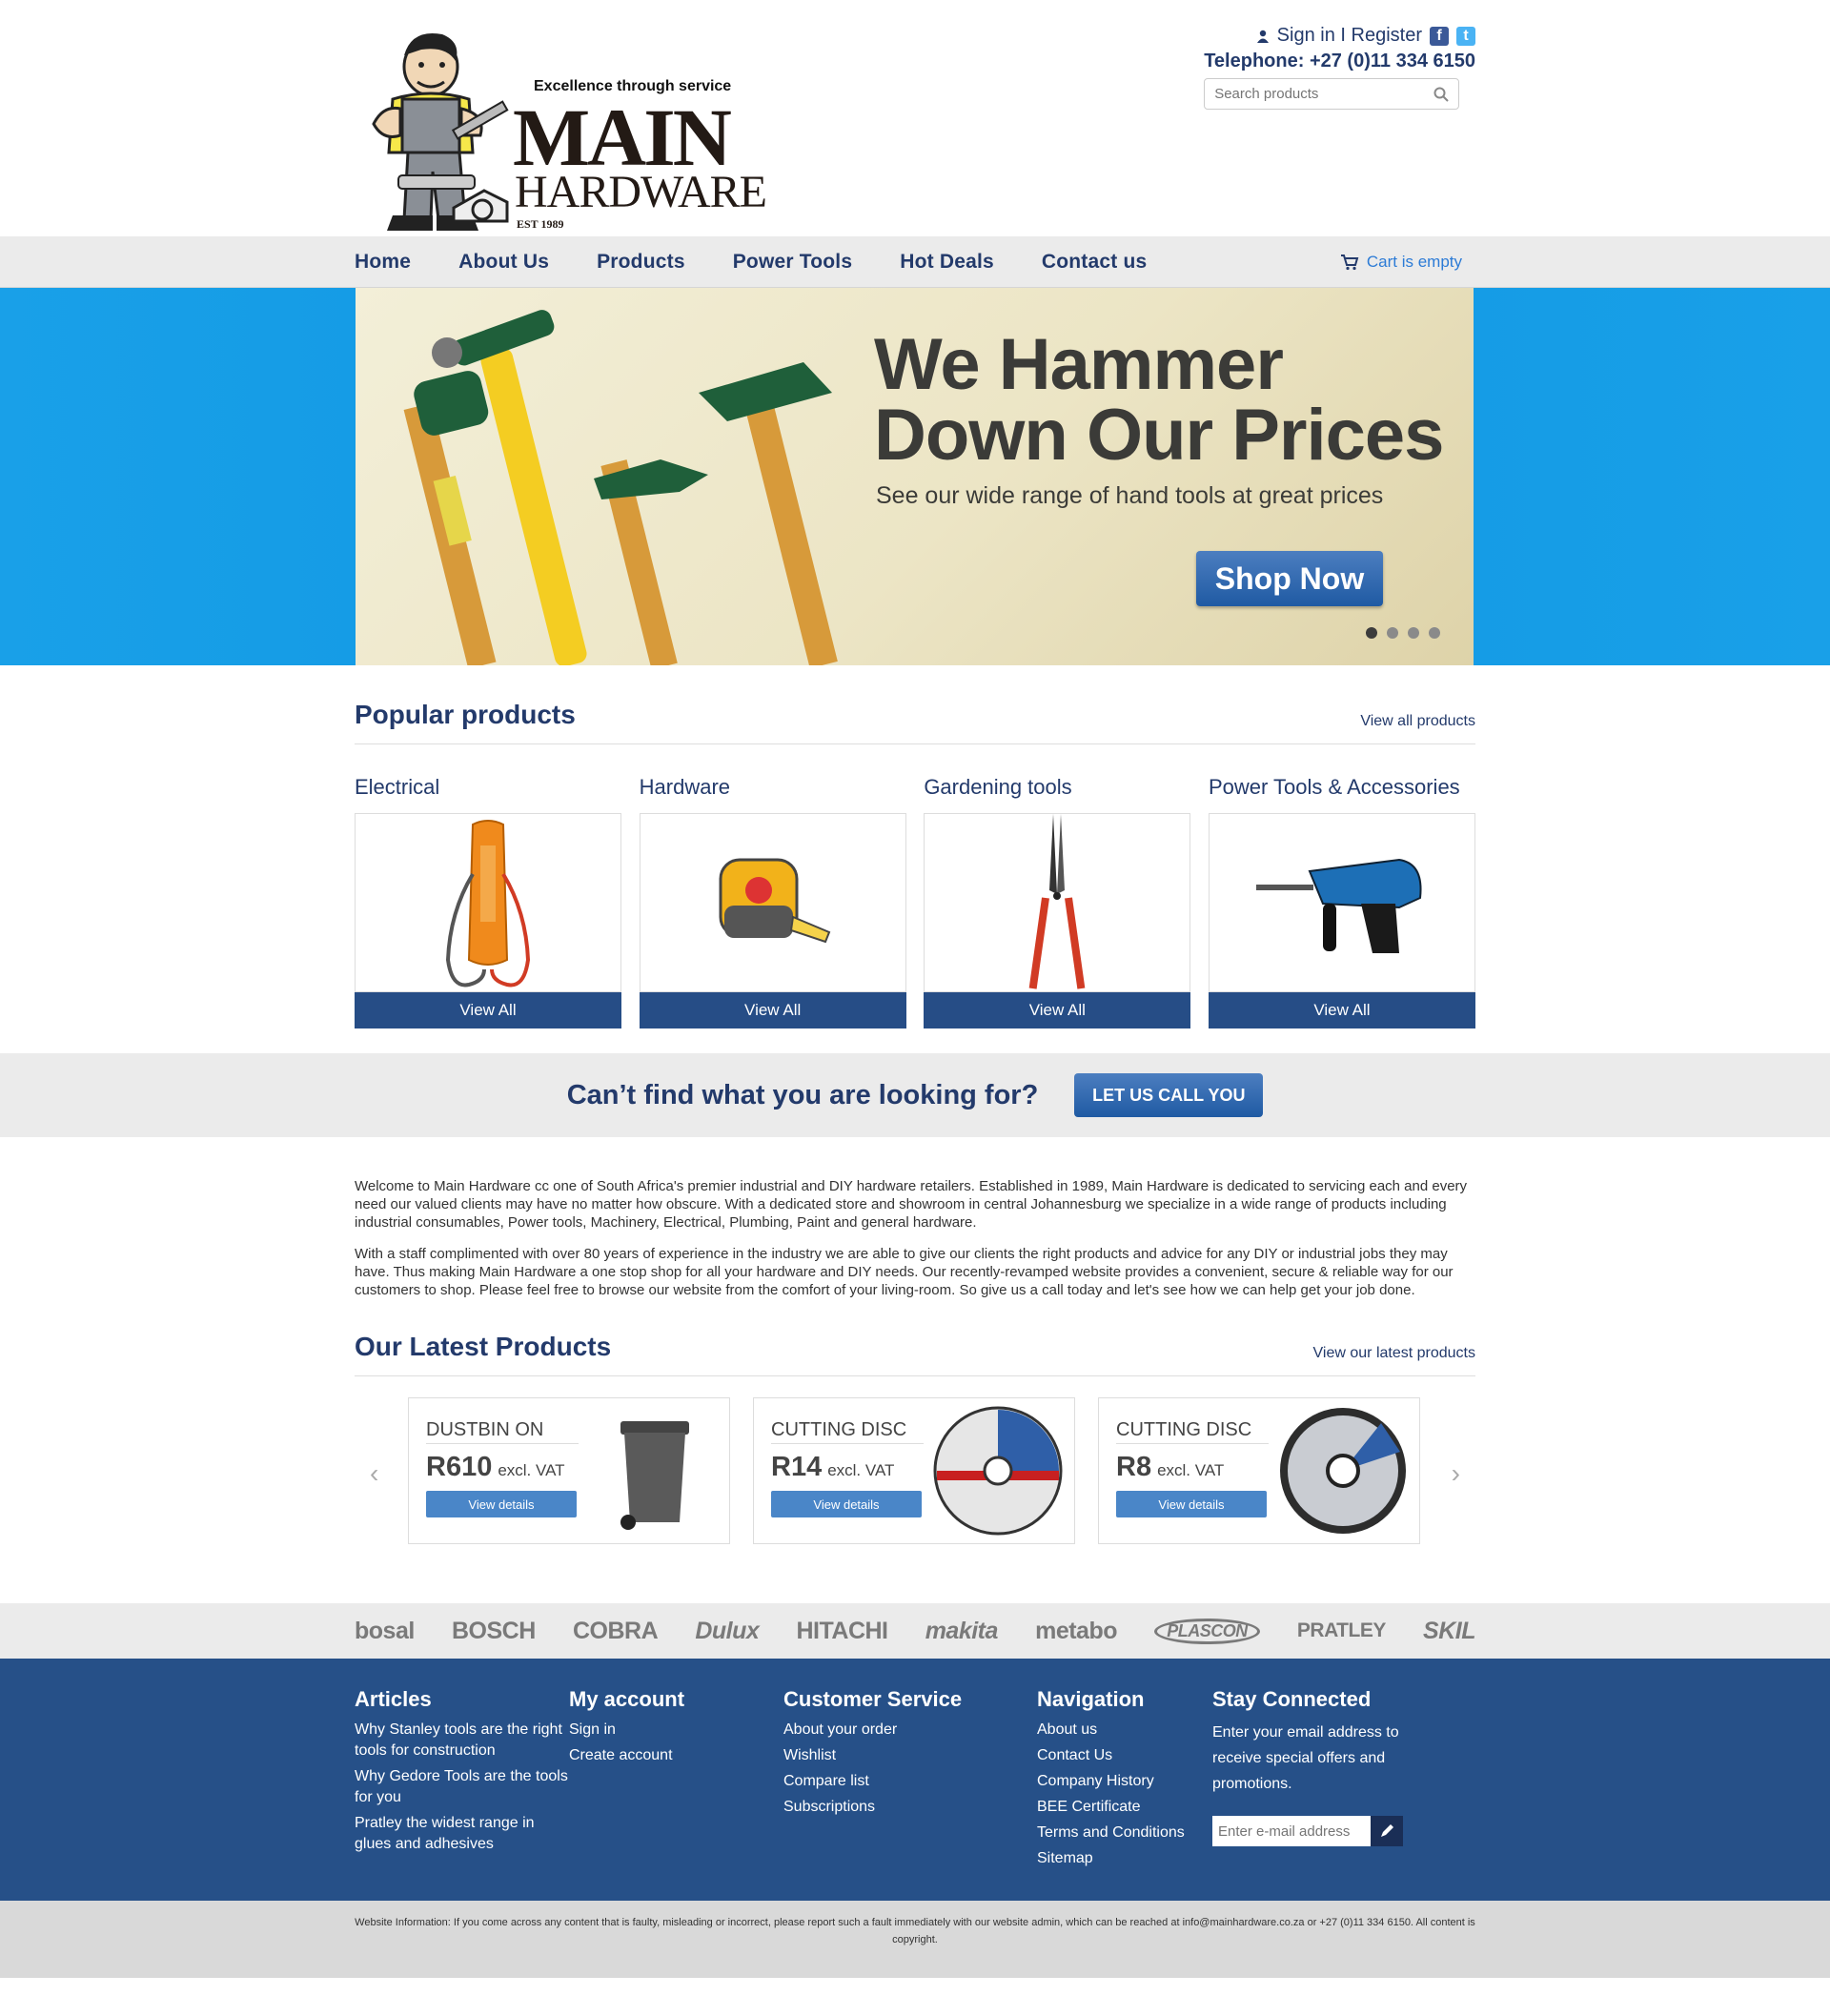 This screenshot has height=2016, width=1830. Describe the element at coordinates (383, 262) in the screenshot. I see `nav-home: Home` at that location.